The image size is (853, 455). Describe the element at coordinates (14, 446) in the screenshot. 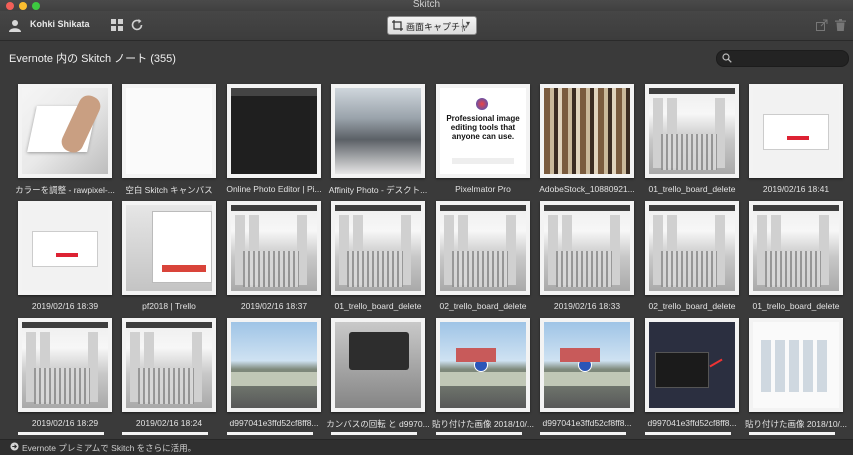

I see `arrow-circle-icon` at that location.